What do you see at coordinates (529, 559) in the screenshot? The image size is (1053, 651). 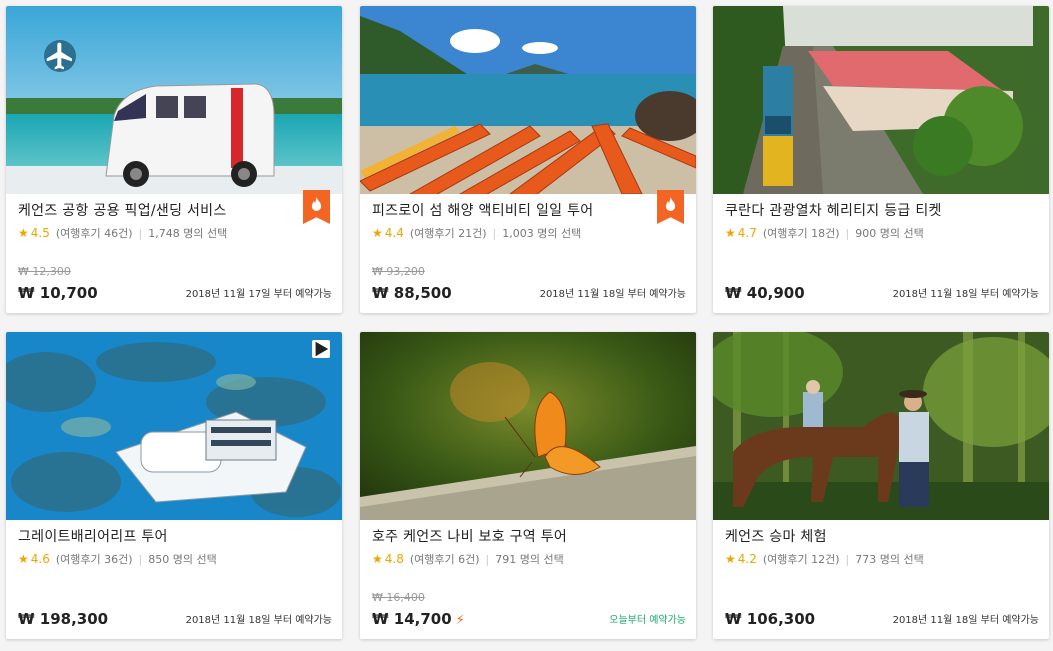 I see `chosen-count: 791 명의 선택` at bounding box center [529, 559].